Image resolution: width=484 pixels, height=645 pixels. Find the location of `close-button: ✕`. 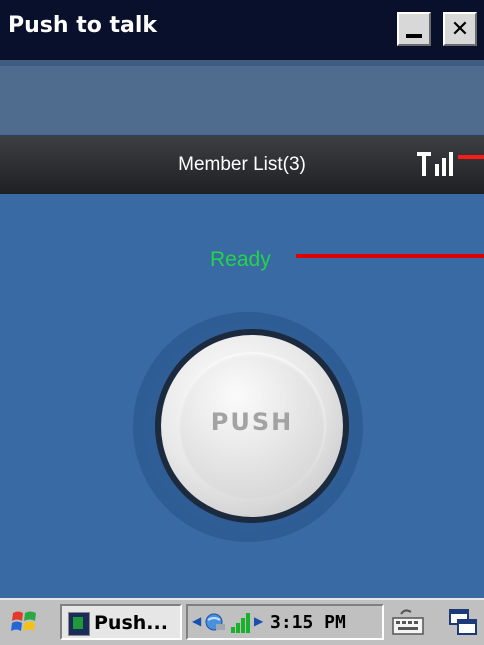

close-button: ✕ is located at coordinates (460, 29).